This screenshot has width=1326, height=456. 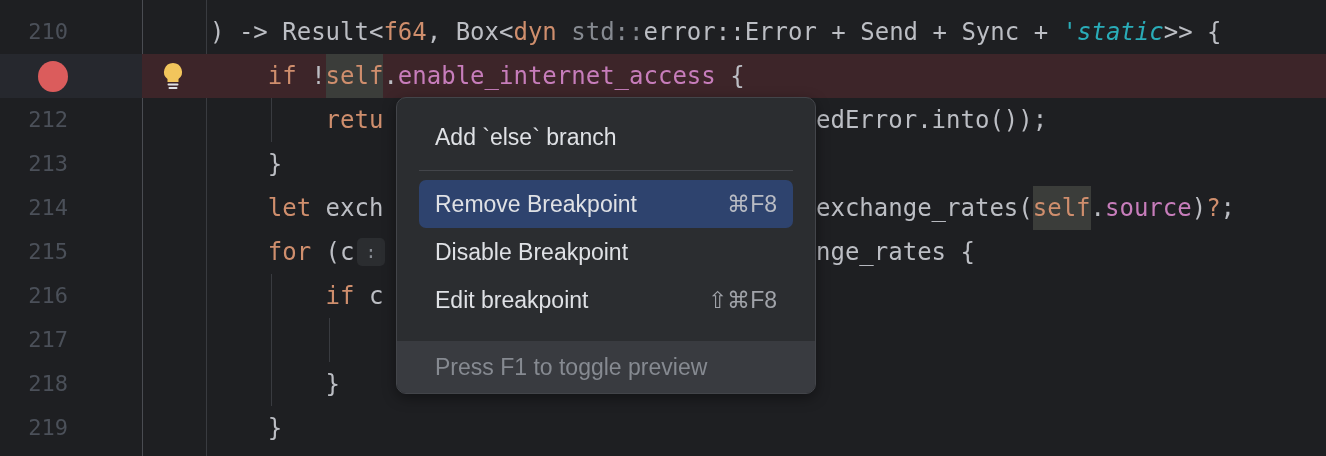 What do you see at coordinates (405, 32) in the screenshot?
I see `code-token: f64` at bounding box center [405, 32].